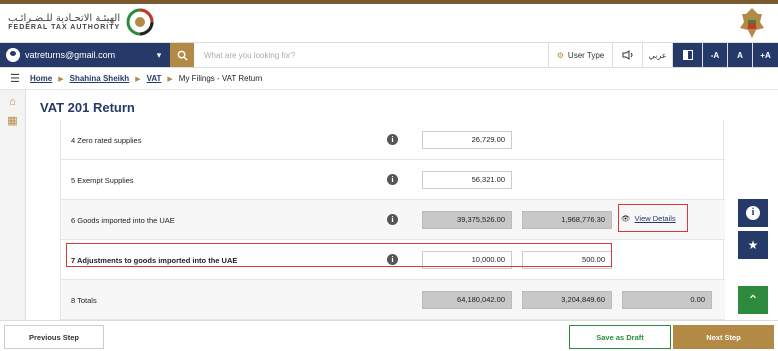 Image resolution: width=778 pixels, height=351 pixels. I want to click on table-row: 5 Exempt Supplies i 56,321.00, so click(393, 180).